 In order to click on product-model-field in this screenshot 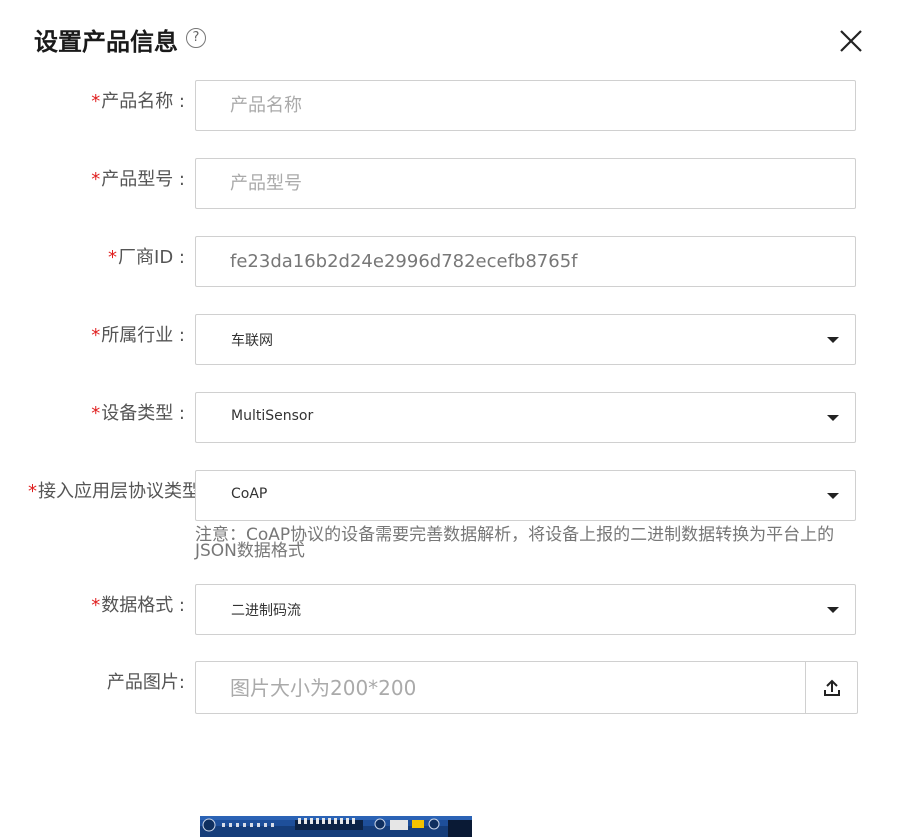, I will do `click(525, 183)`.